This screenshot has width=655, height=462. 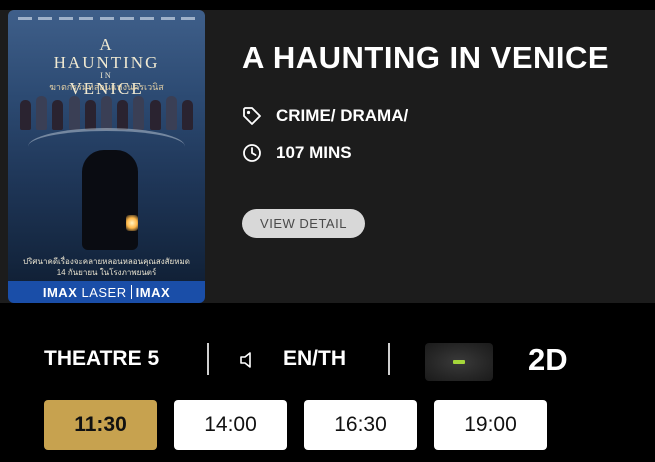 What do you see at coordinates (314, 358) in the screenshot?
I see `audio-language: EN/TH` at bounding box center [314, 358].